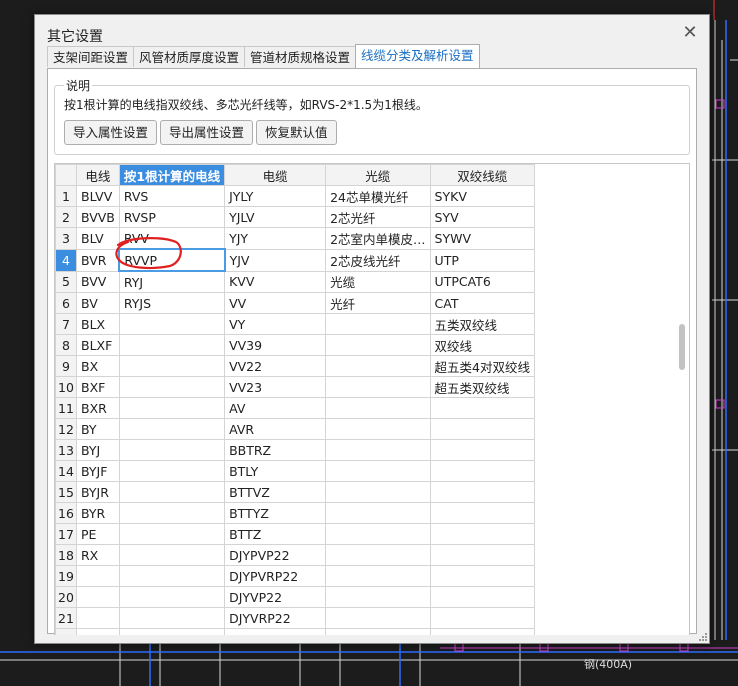 The width and height of the screenshot is (738, 686). I want to click on cell-cable: VV22, so click(275, 366).